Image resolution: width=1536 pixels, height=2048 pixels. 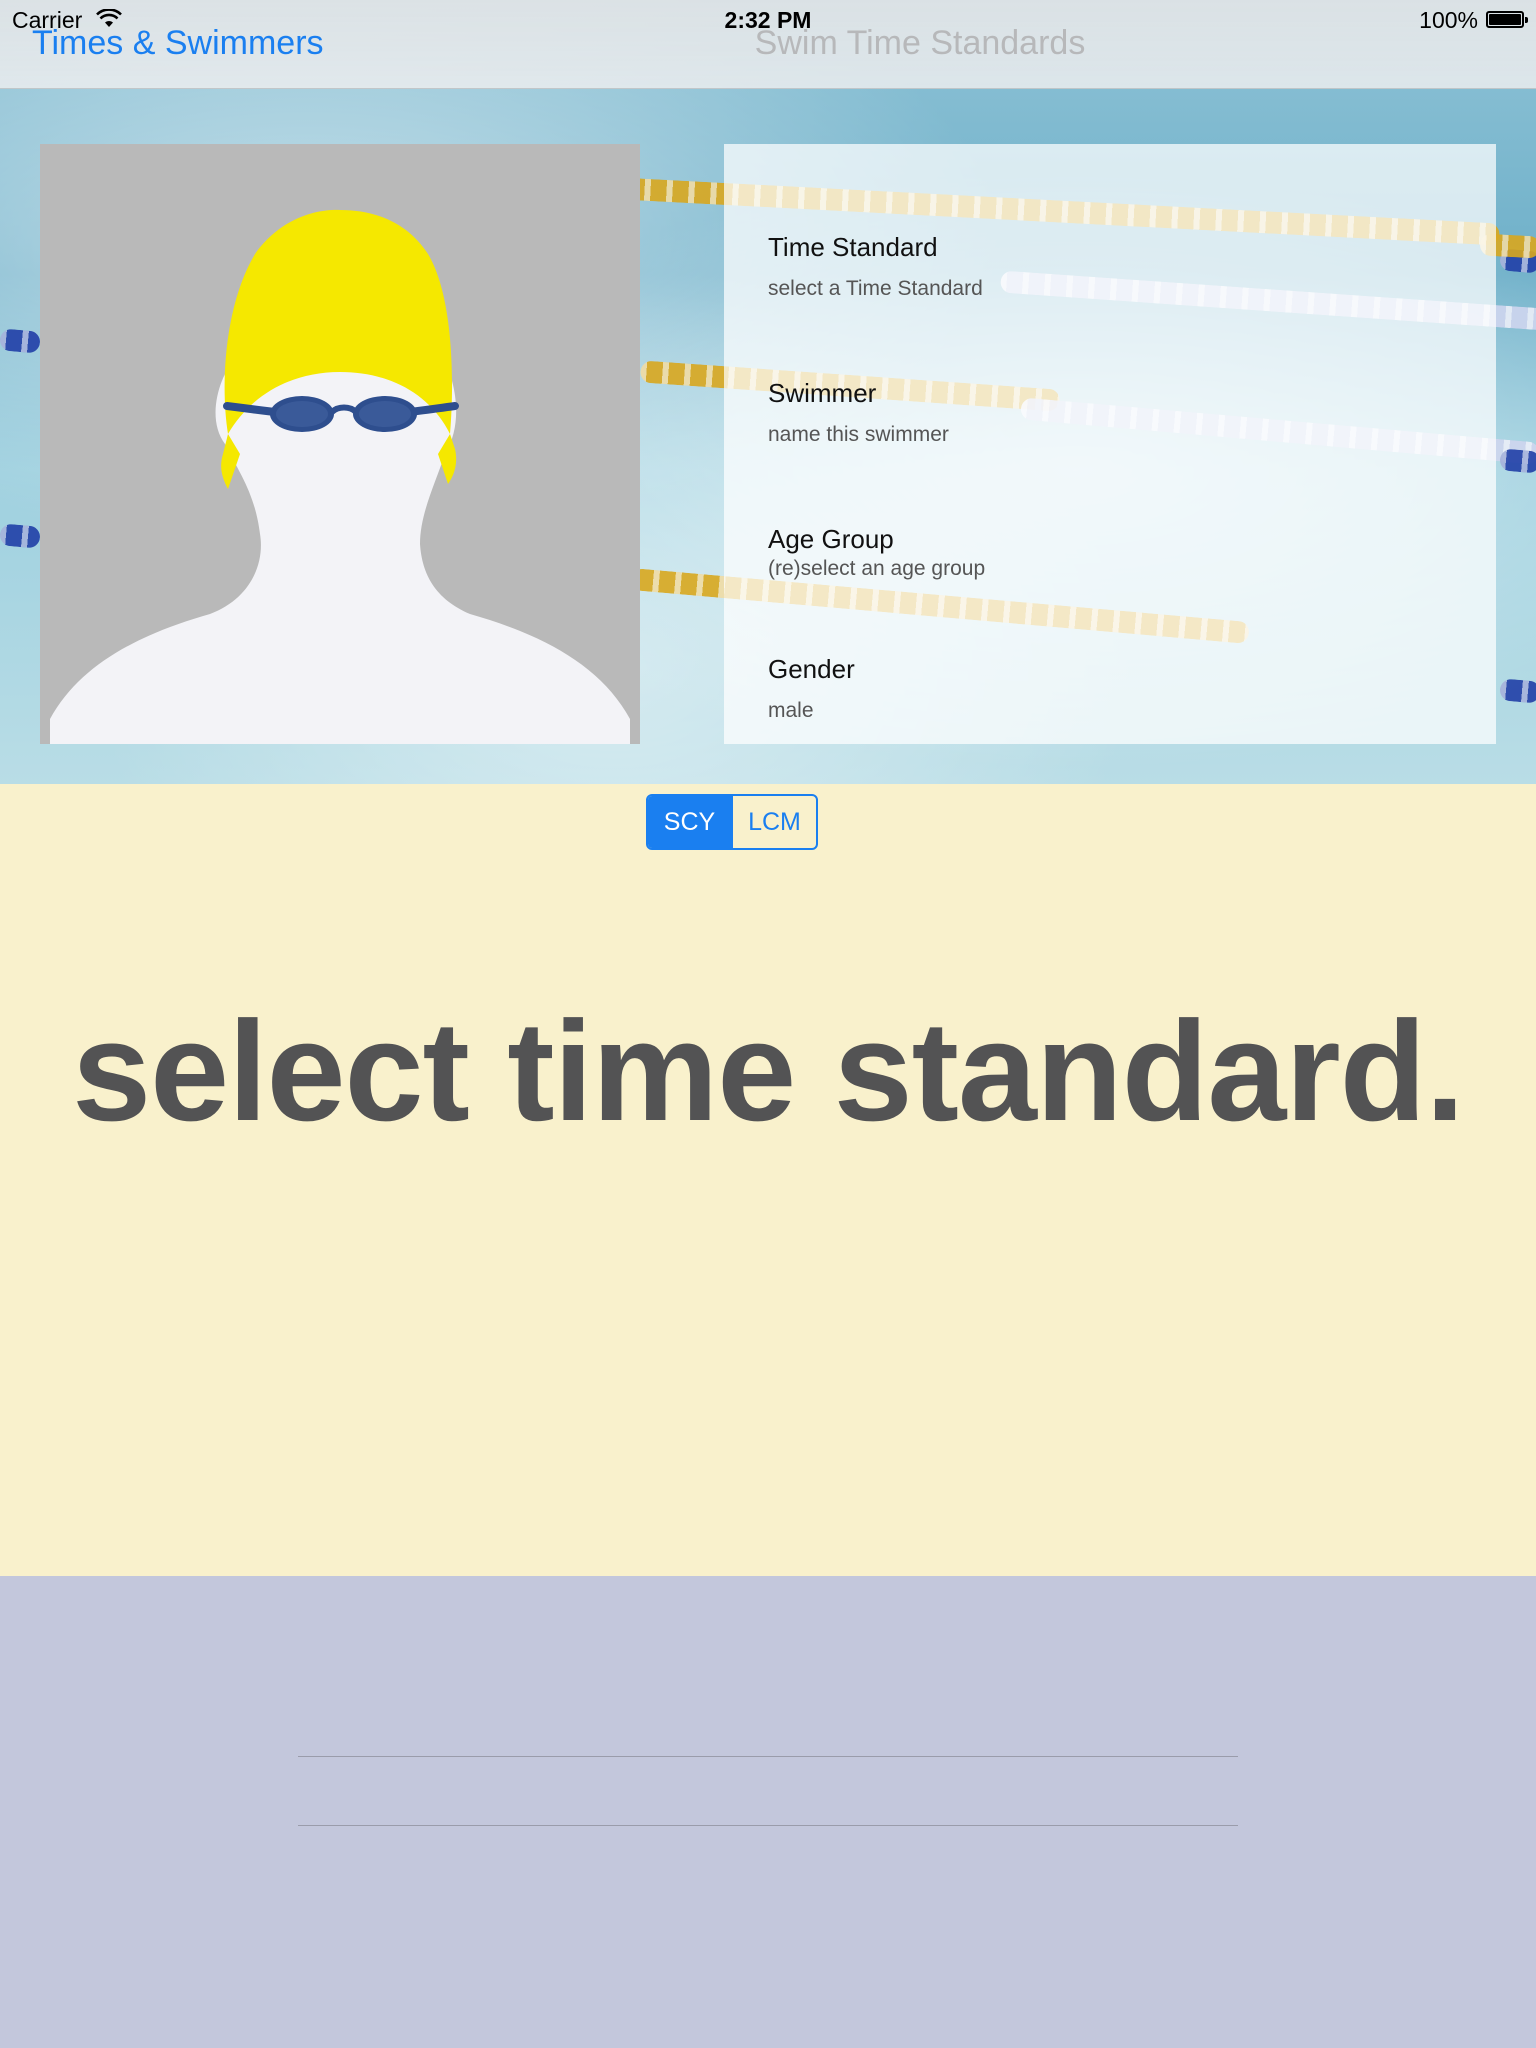 I want to click on swimmer-label: Swimmer, so click(x=822, y=393).